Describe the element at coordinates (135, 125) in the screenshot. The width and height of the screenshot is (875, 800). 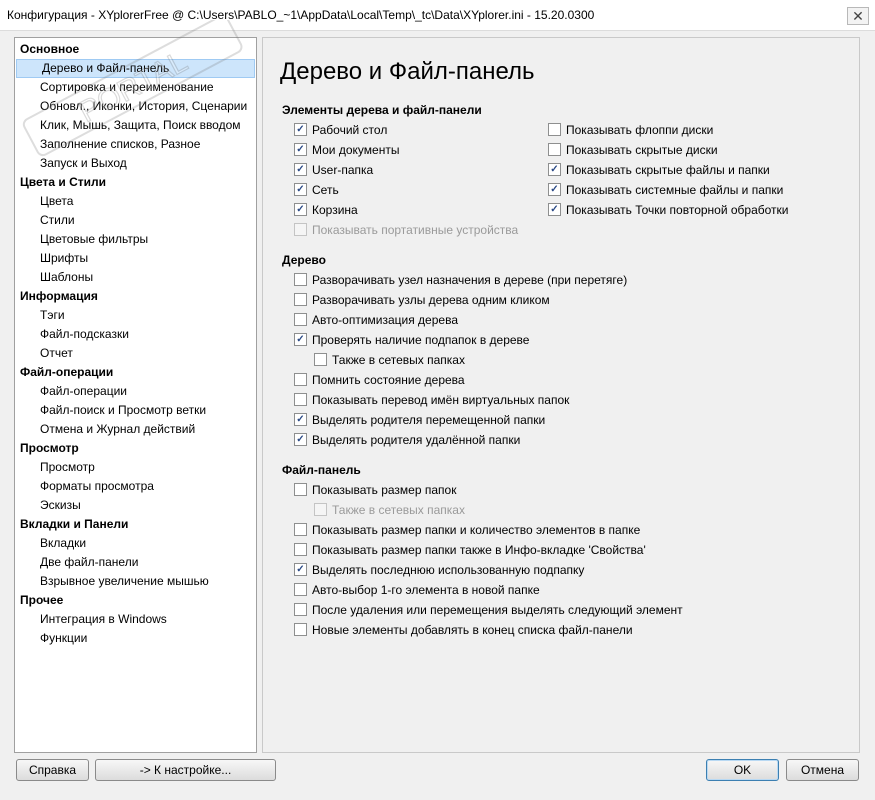
I see `tree-item: Клик, Мышь, Защита, Поиск вводом` at that location.